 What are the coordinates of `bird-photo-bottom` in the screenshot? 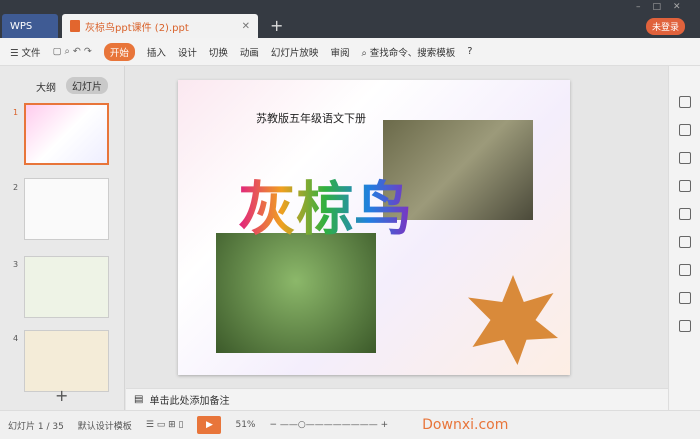 It's located at (296, 293).